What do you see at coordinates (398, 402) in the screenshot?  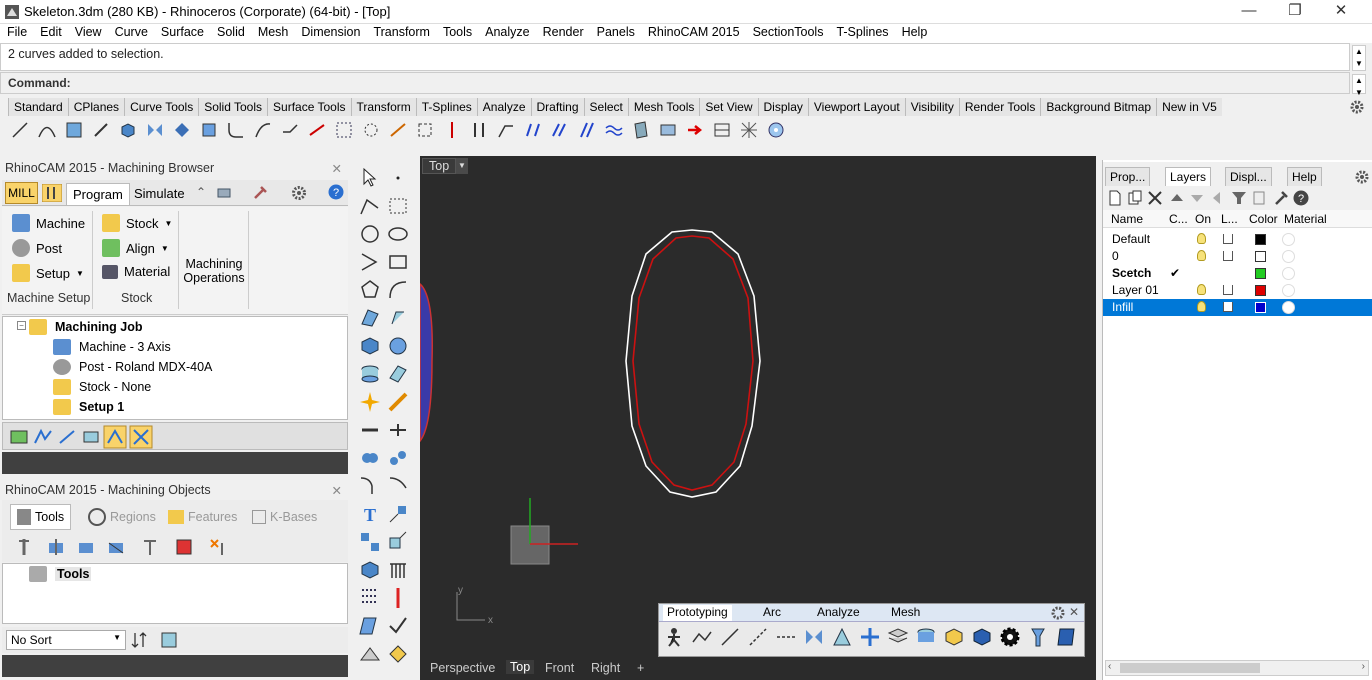 I see `join-icon` at bounding box center [398, 402].